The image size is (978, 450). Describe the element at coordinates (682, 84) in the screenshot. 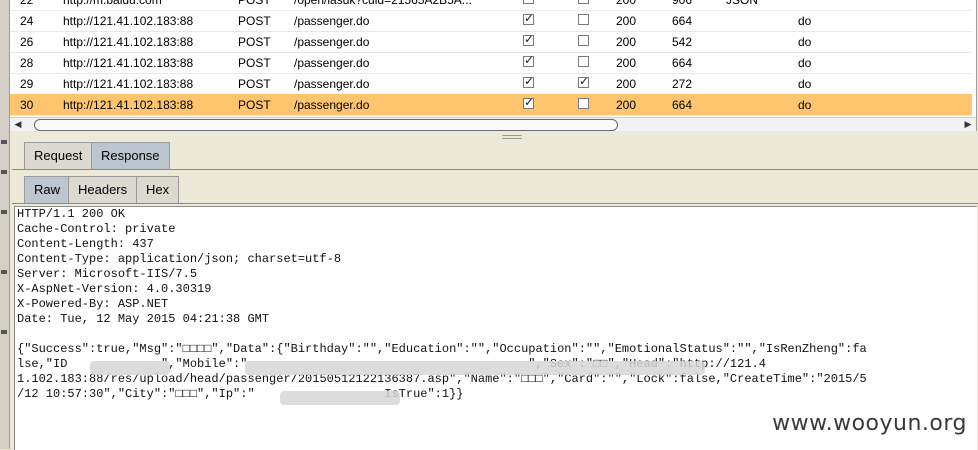

I see `cell-length: 272` at that location.